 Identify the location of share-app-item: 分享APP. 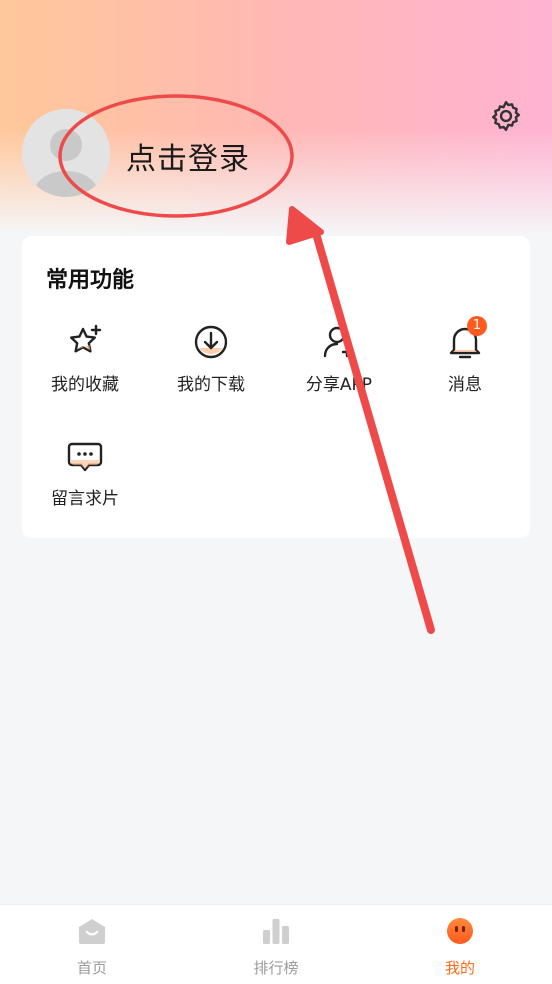
(339, 358).